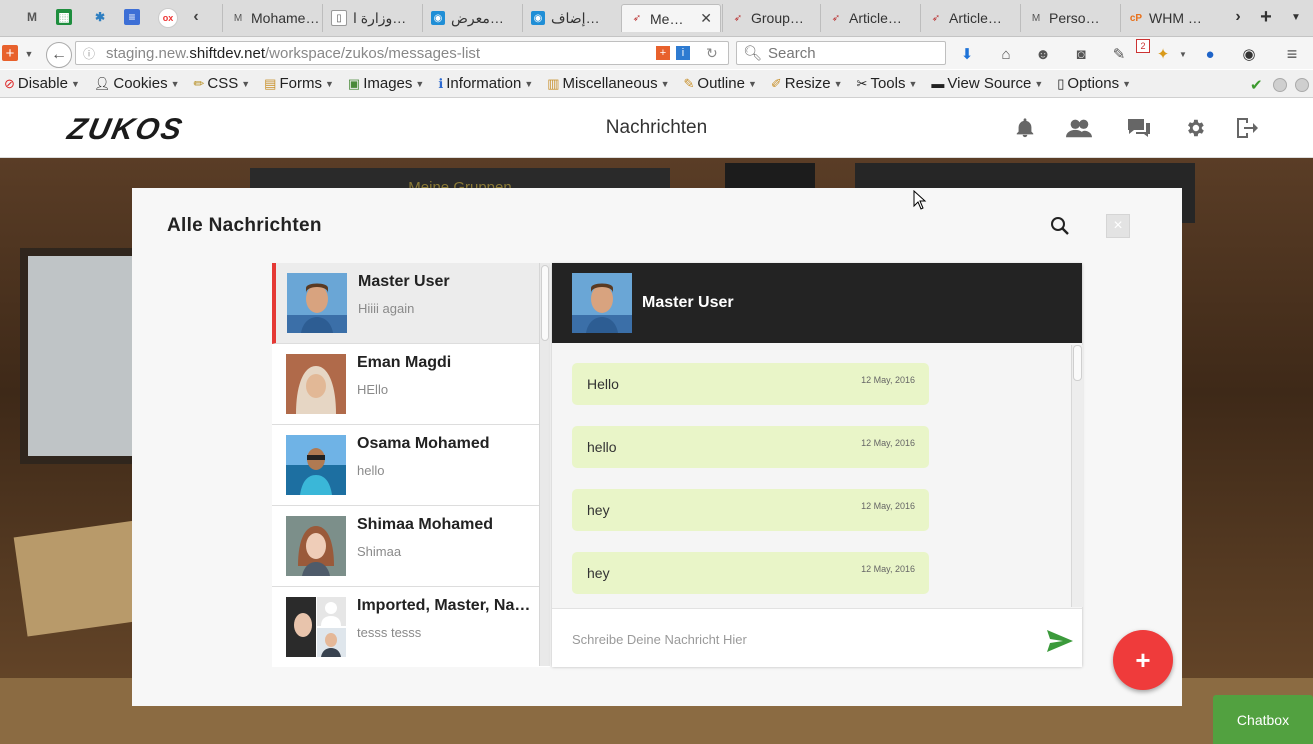 This screenshot has width=1313, height=744. What do you see at coordinates (663, 53) in the screenshot?
I see `addon-plus-icon: +` at bounding box center [663, 53].